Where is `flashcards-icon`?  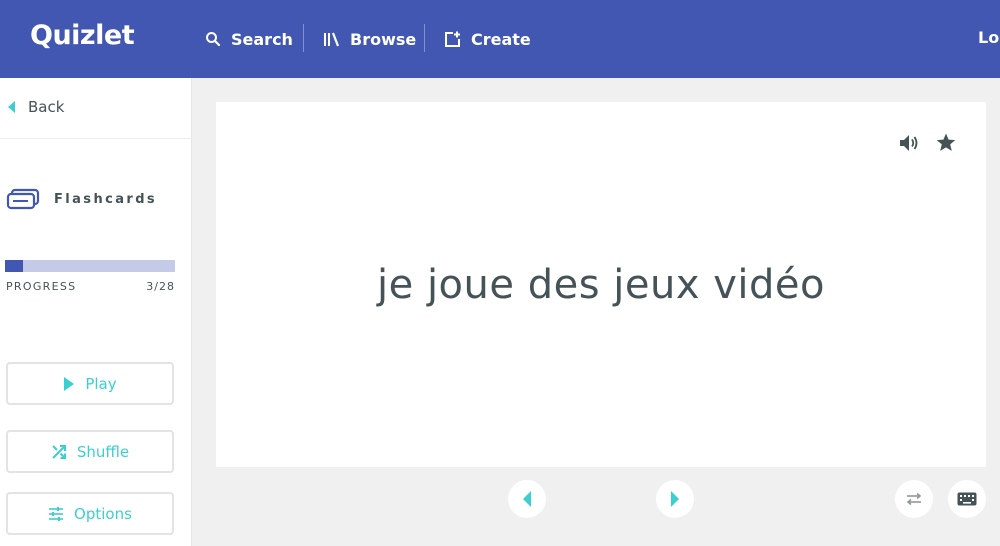
flashcards-icon is located at coordinates (23, 199).